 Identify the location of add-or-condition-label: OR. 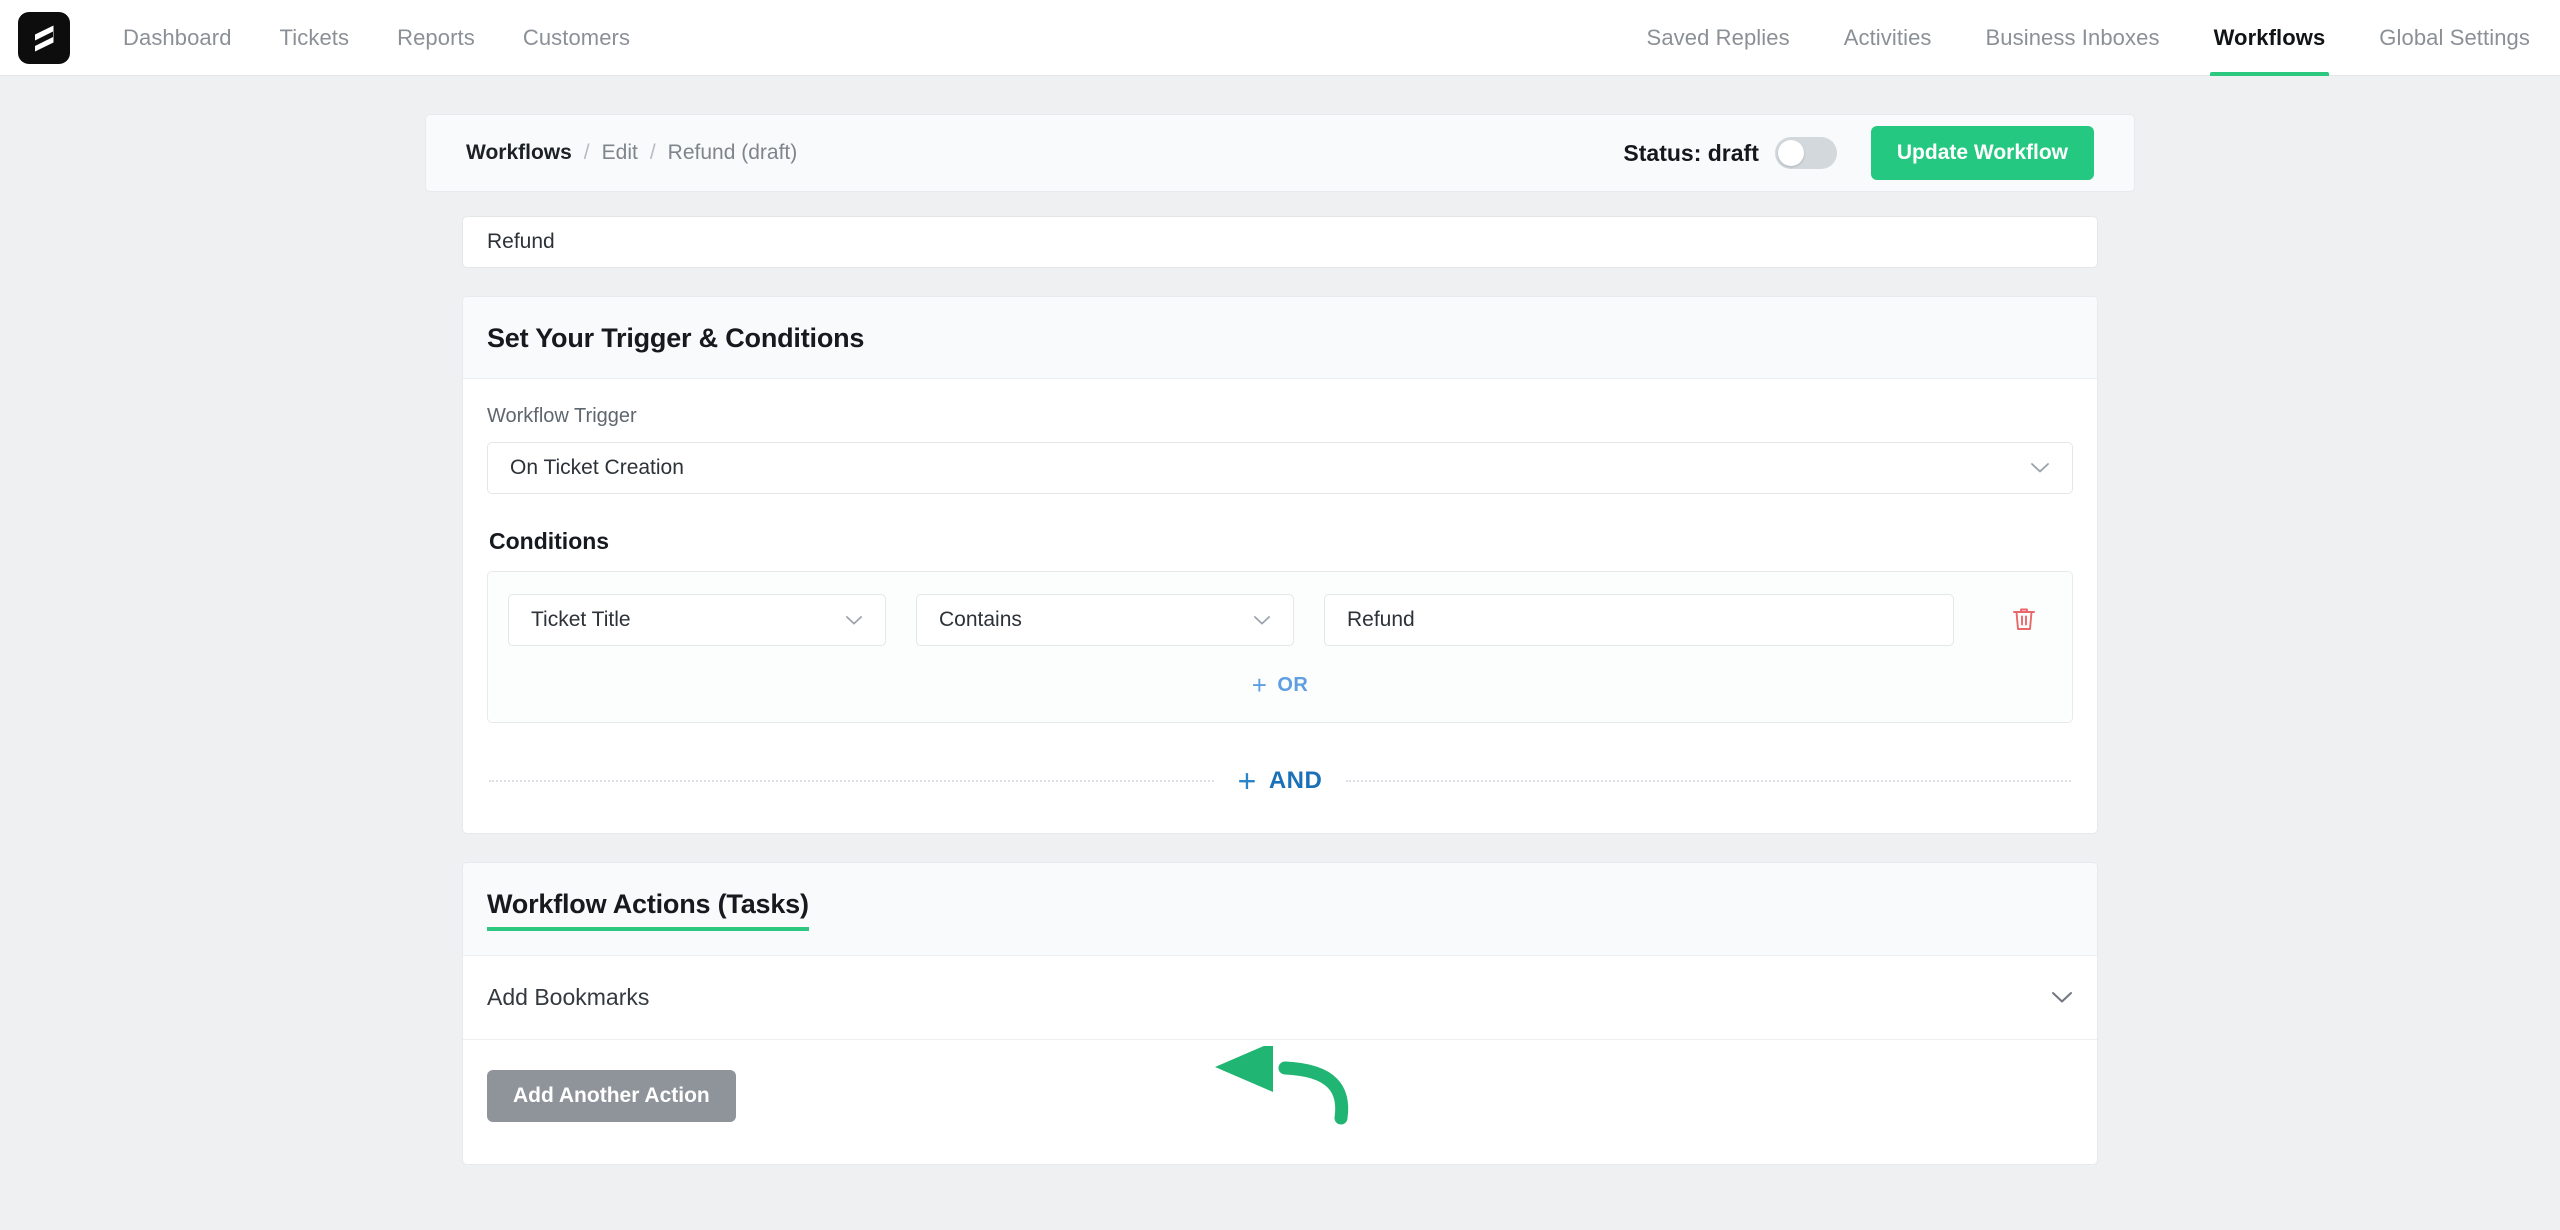
(1293, 684).